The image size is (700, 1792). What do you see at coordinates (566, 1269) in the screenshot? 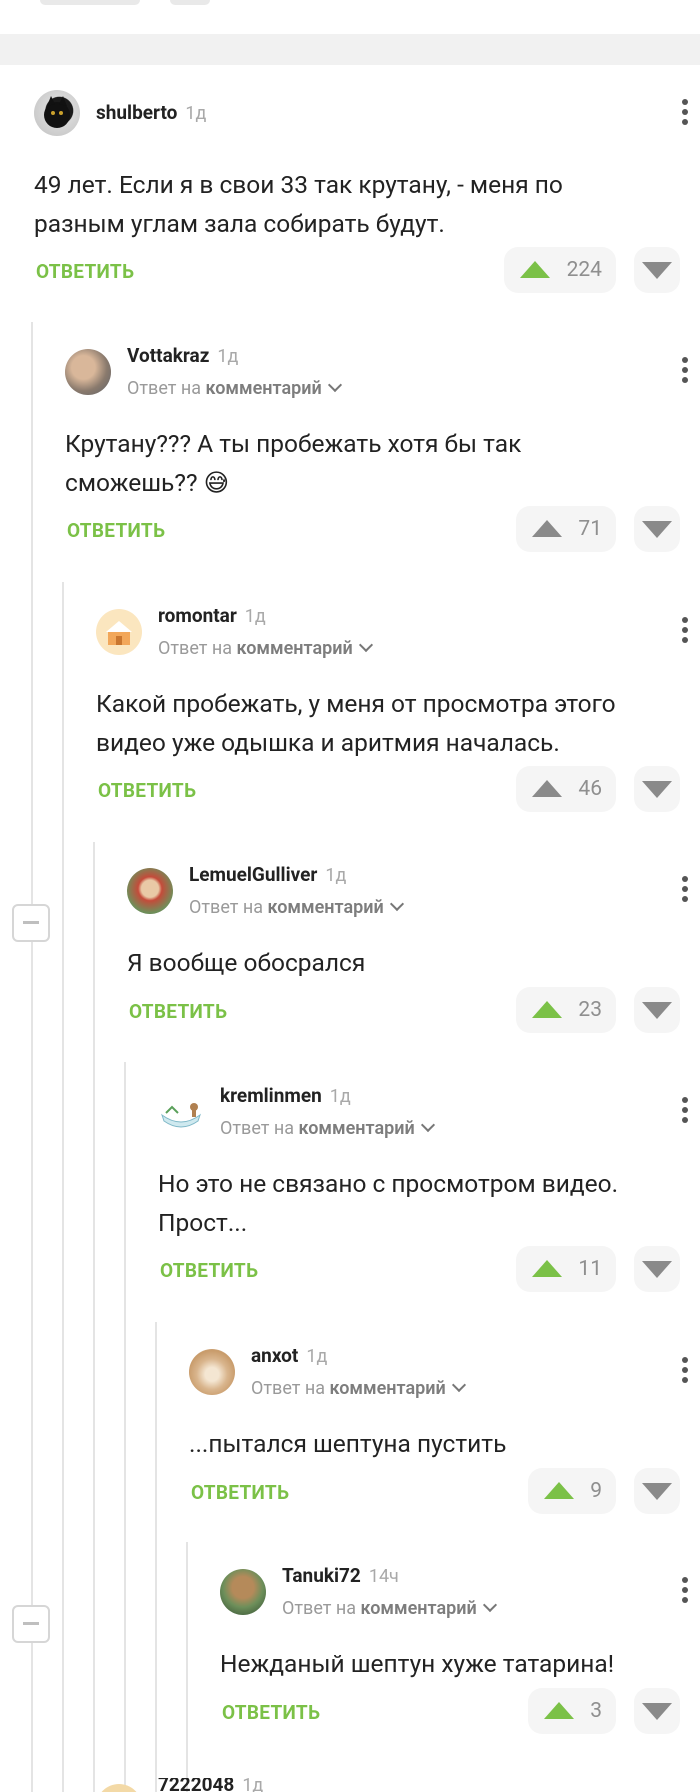
I see `upvote-button: 11` at bounding box center [566, 1269].